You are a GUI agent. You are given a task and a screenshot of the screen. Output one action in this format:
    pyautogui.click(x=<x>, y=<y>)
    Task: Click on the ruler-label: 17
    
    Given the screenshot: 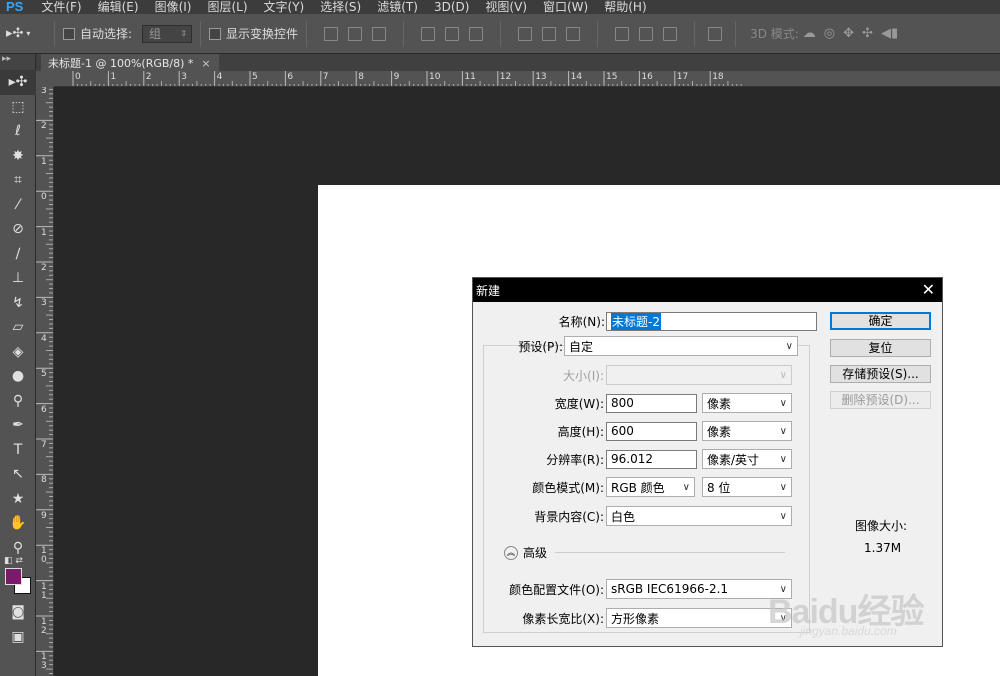 What is the action you would take?
    pyautogui.click(x=682, y=77)
    